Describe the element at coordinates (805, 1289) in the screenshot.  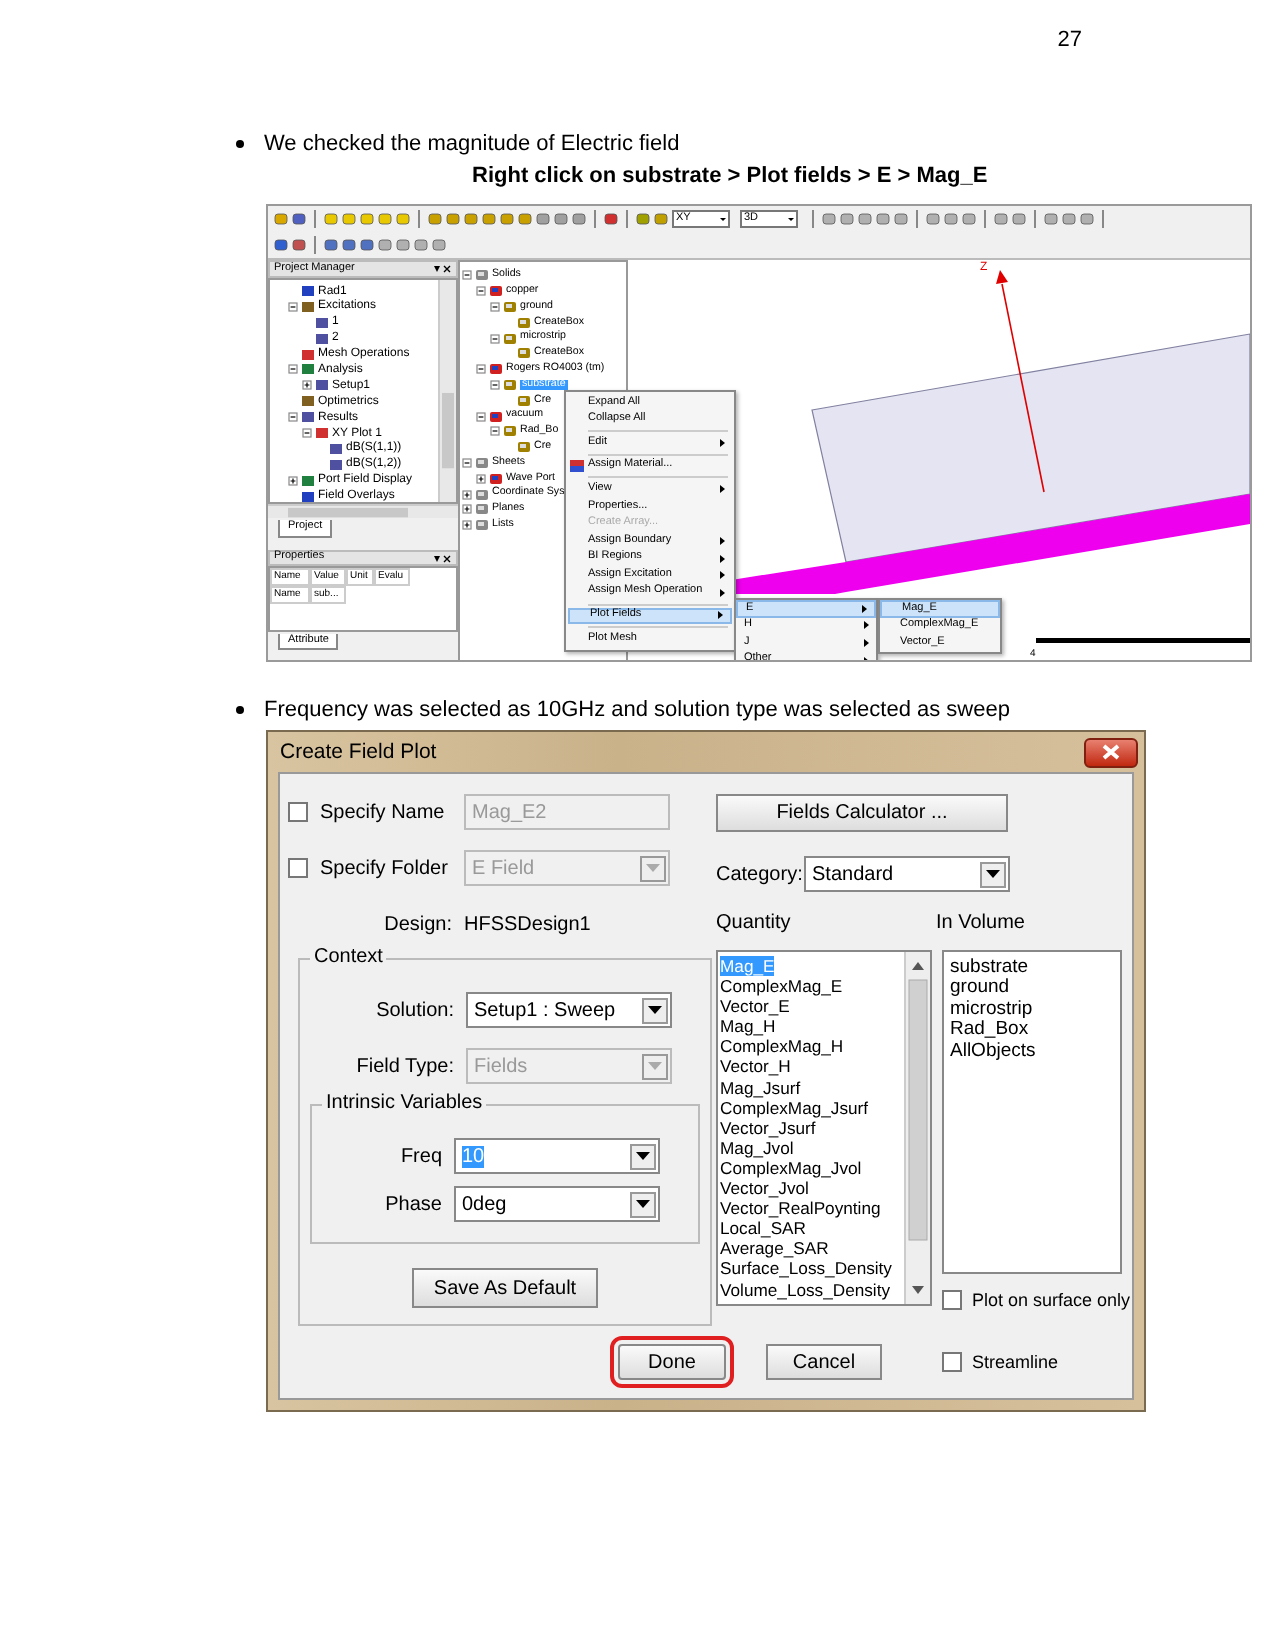
I see `list-item: Volume_Loss_Density` at that location.